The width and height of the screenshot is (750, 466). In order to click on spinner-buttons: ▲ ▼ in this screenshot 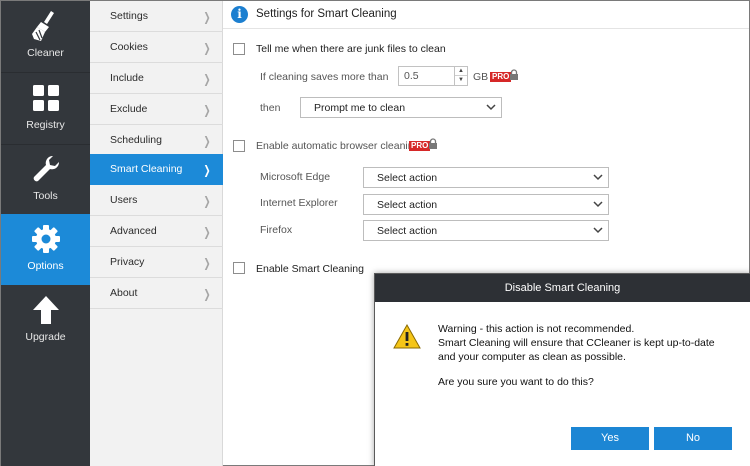, I will do `click(460, 76)`.